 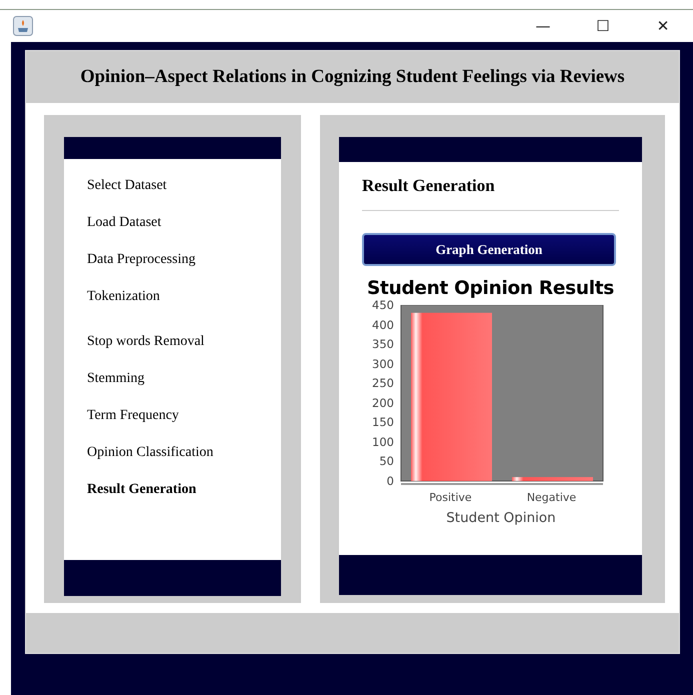 What do you see at coordinates (383, 383) in the screenshot?
I see `y-tick-label: 250` at bounding box center [383, 383].